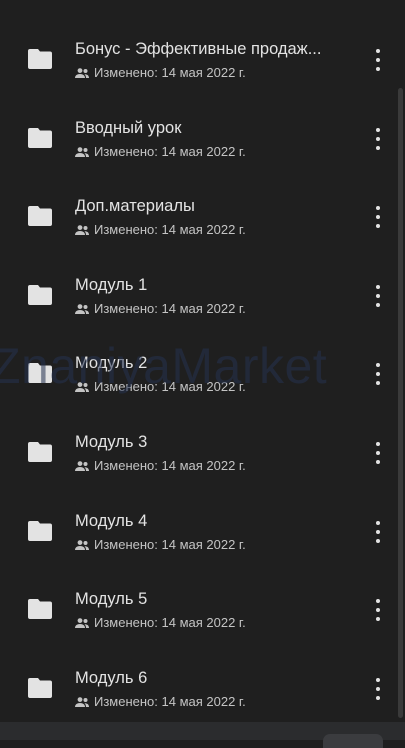  What do you see at coordinates (111, 363) in the screenshot?
I see `folder-title: Модуль 2` at bounding box center [111, 363].